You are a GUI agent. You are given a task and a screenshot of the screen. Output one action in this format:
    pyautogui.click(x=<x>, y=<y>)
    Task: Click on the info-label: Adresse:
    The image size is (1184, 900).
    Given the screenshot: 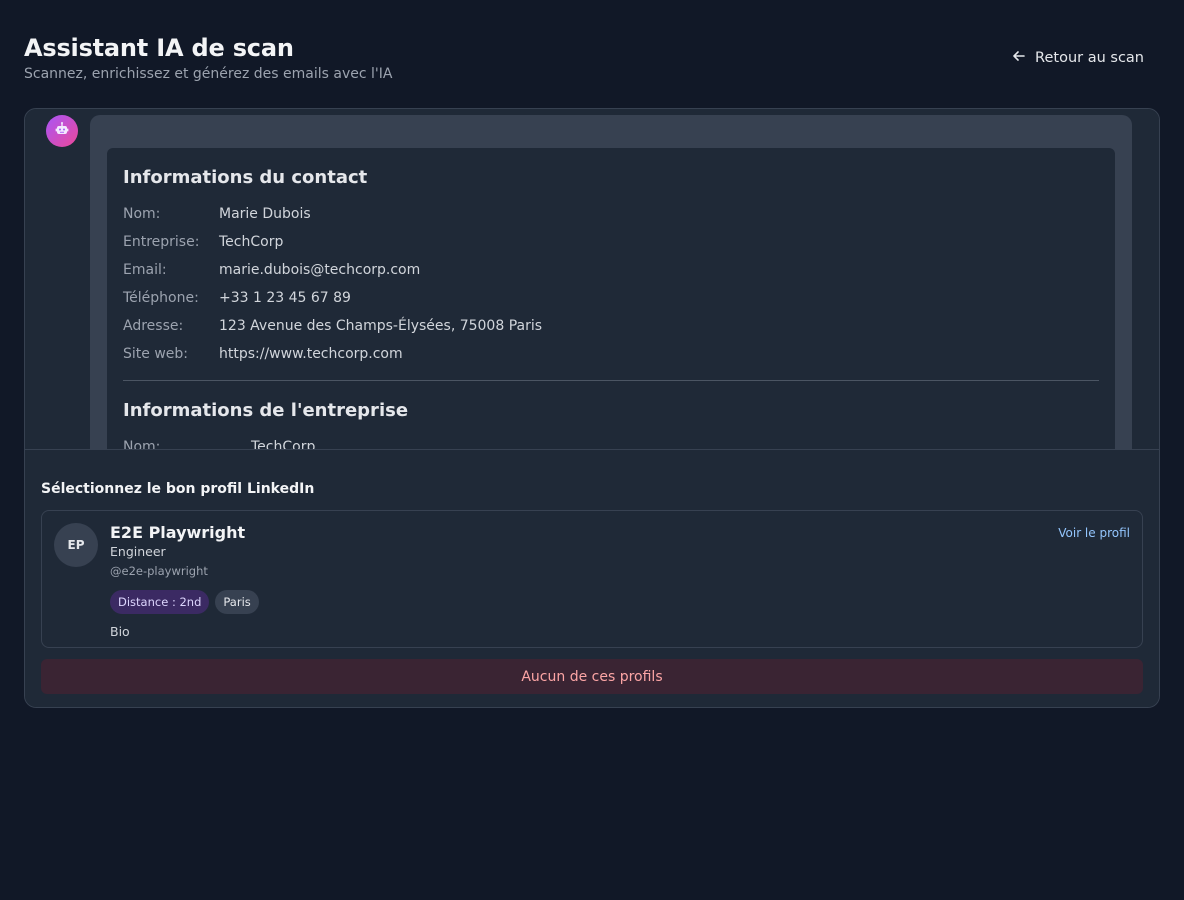 What is the action you would take?
    pyautogui.click(x=153, y=326)
    